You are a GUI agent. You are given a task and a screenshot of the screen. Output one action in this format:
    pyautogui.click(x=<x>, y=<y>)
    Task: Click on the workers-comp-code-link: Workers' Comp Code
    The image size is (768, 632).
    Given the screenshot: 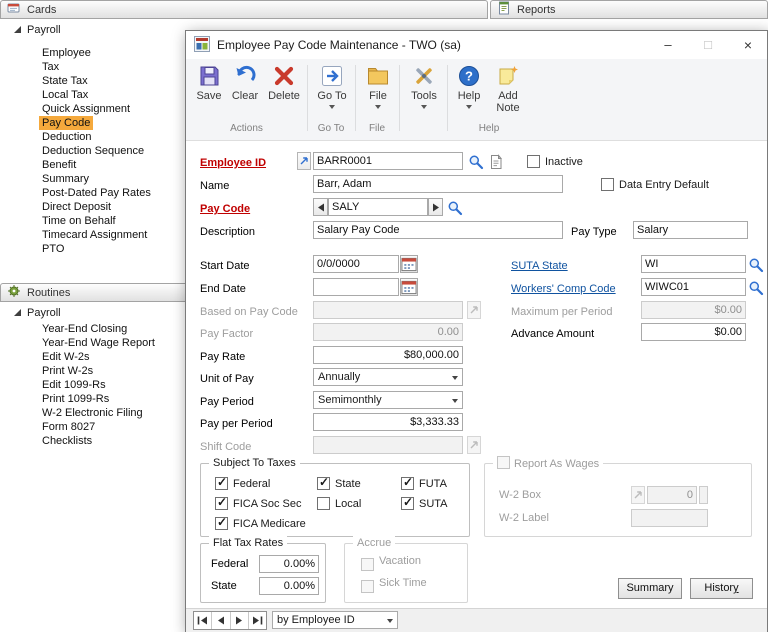 What is the action you would take?
    pyautogui.click(x=563, y=289)
    